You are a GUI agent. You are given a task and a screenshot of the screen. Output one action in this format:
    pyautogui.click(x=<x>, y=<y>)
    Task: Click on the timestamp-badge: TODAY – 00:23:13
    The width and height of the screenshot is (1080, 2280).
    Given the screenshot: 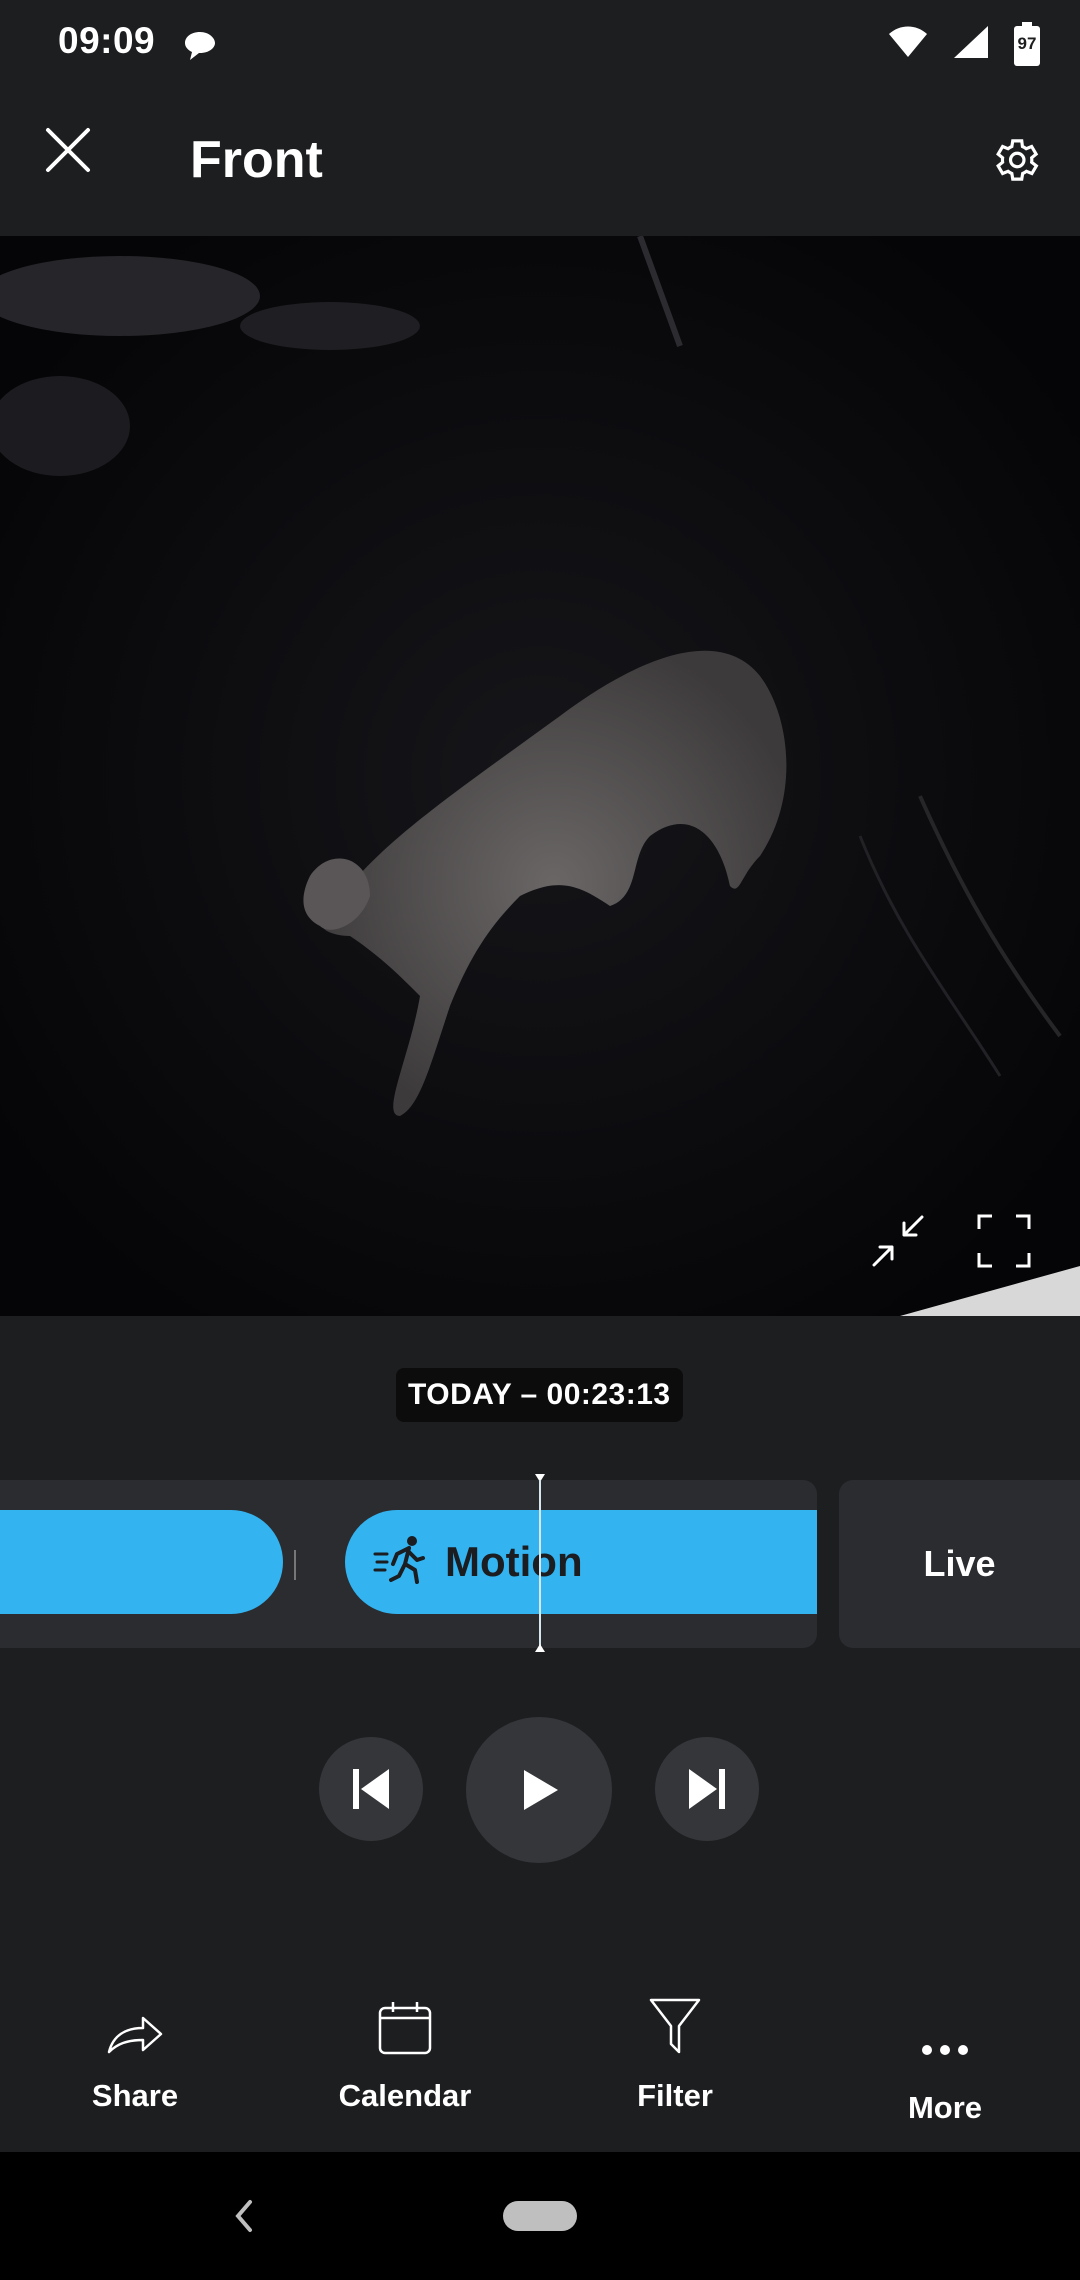 What is the action you would take?
    pyautogui.click(x=539, y=1395)
    